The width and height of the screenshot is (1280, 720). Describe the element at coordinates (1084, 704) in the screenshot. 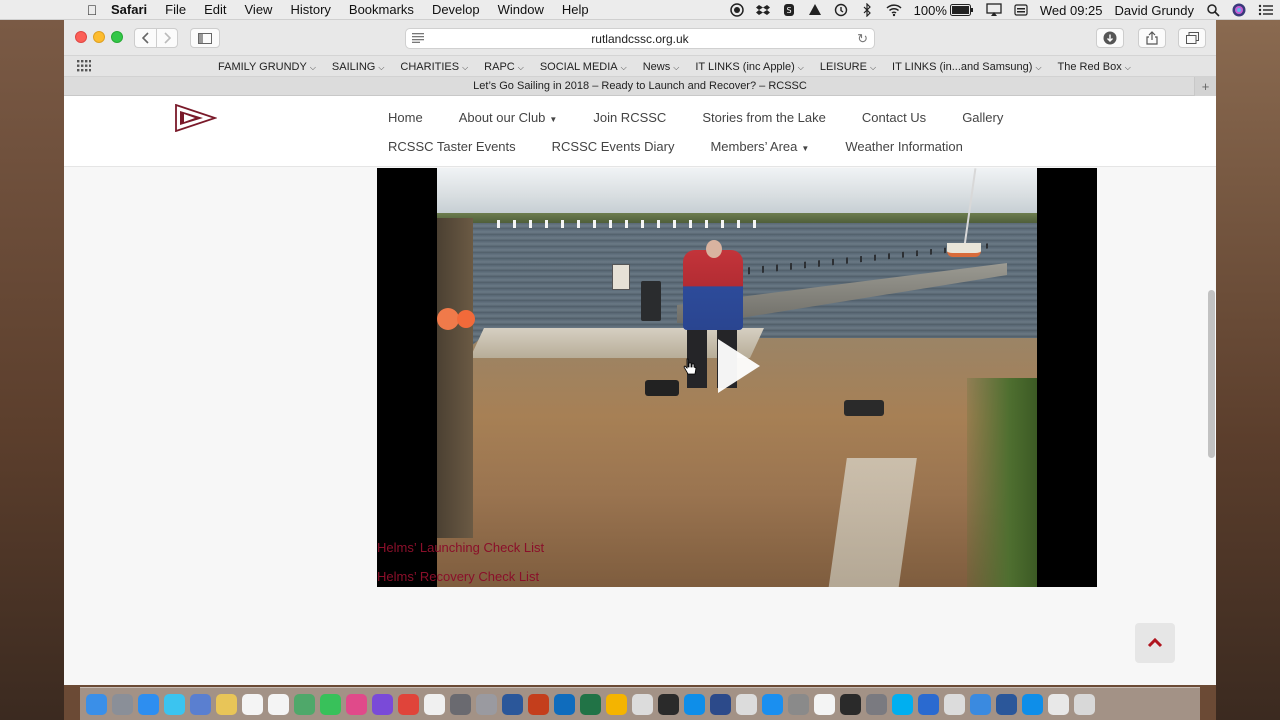

I see `trash-icon` at that location.